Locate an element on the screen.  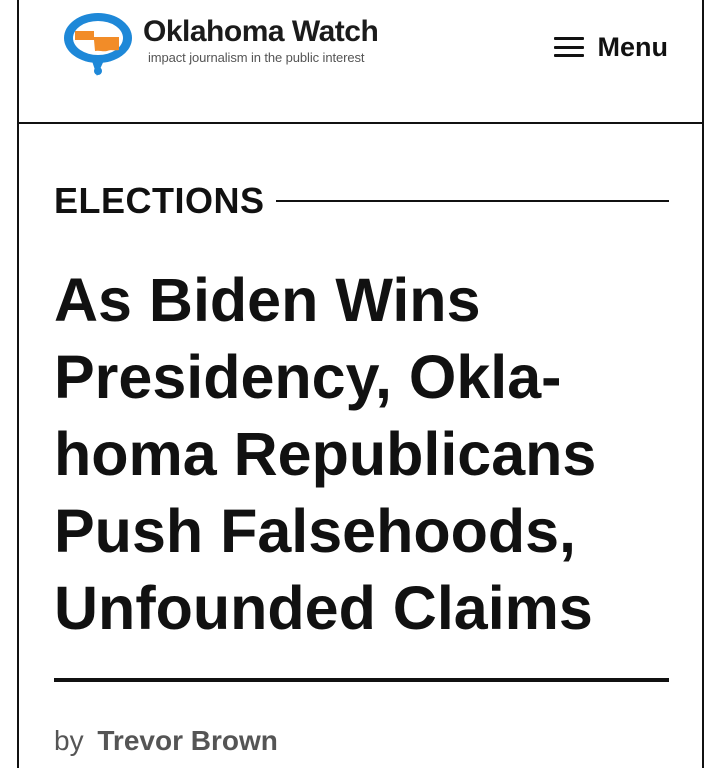
headline-line: Push Falsehoods, is located at coordinates (315, 531).